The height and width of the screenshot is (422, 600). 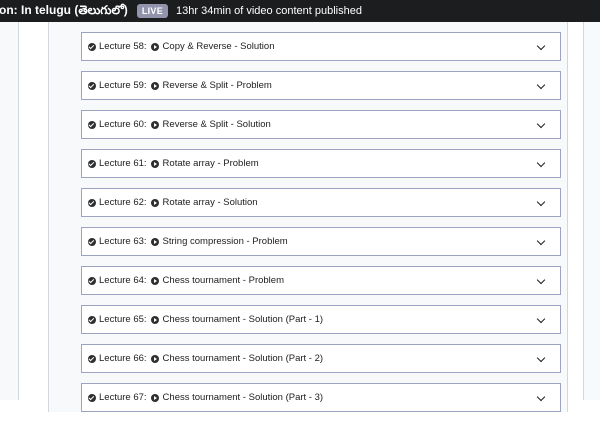 I want to click on lecture-title: Chess tournament - Problem, so click(x=223, y=280).